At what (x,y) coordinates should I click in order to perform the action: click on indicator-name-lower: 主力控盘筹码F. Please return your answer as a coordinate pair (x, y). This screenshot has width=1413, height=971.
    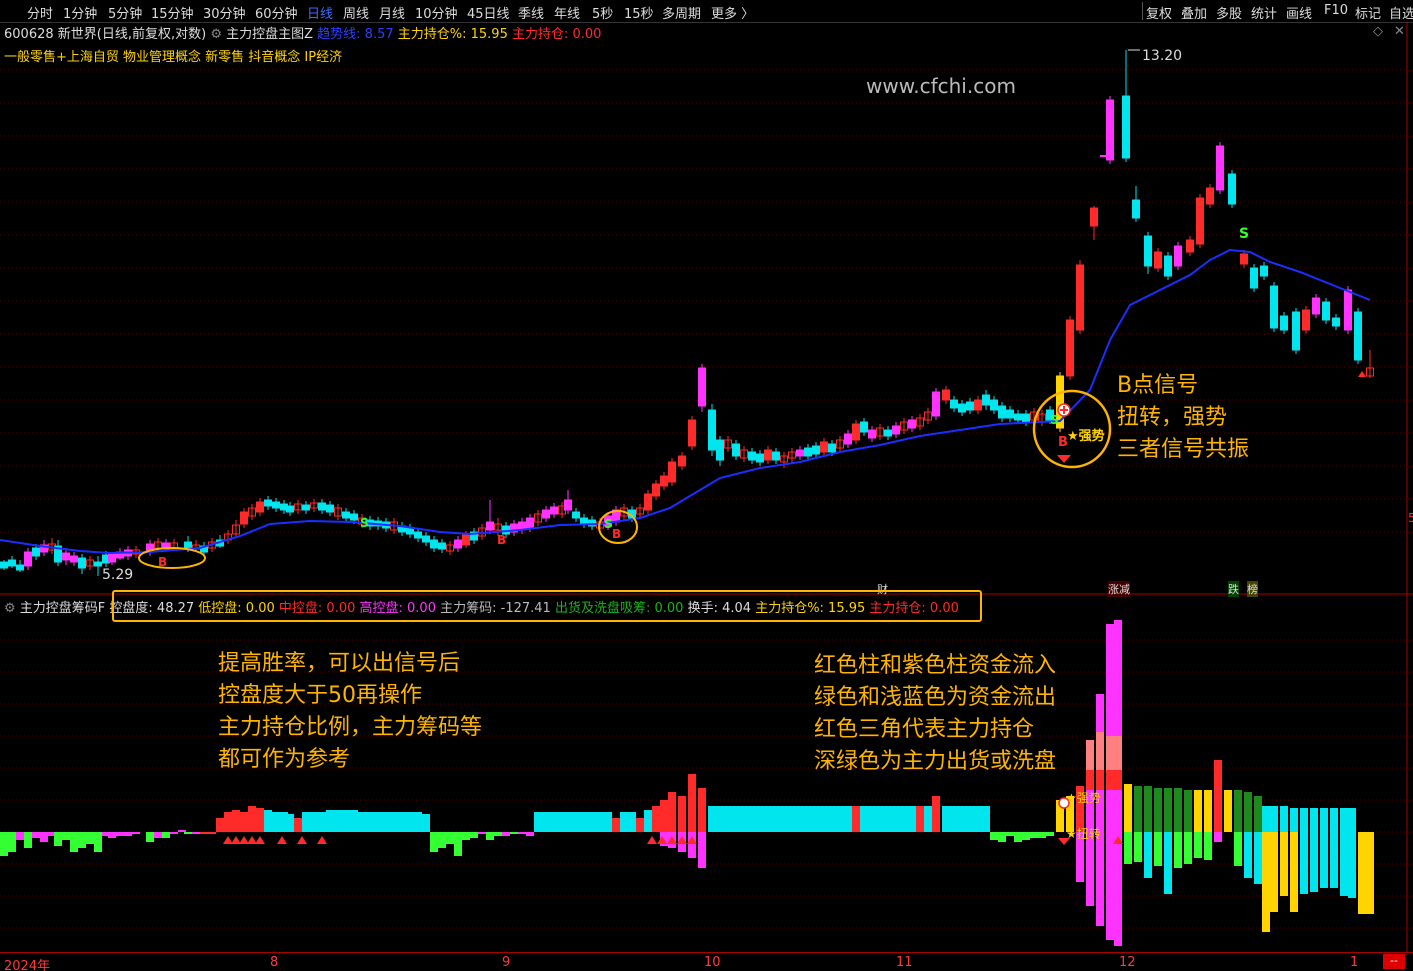
    Looking at the image, I should click on (62, 608).